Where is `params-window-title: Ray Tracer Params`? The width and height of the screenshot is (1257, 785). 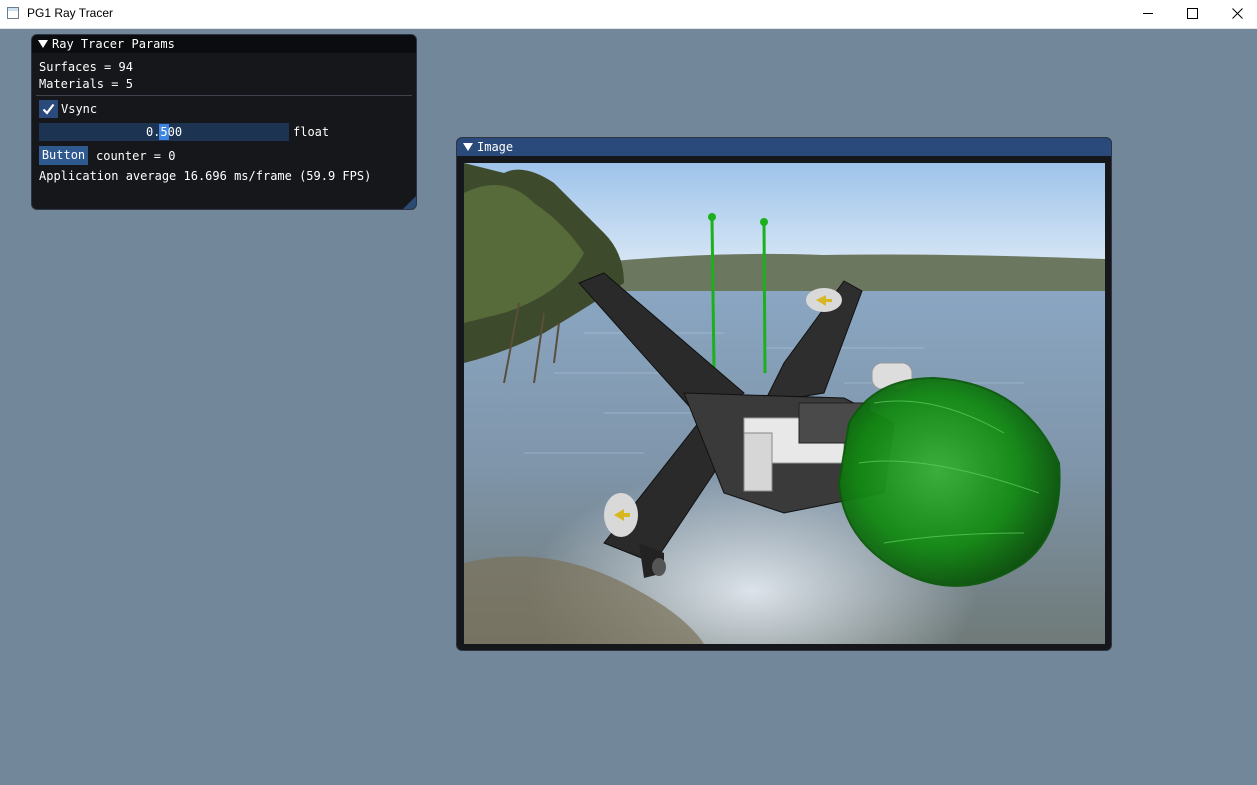
params-window-title: Ray Tracer Params is located at coordinates (113, 44).